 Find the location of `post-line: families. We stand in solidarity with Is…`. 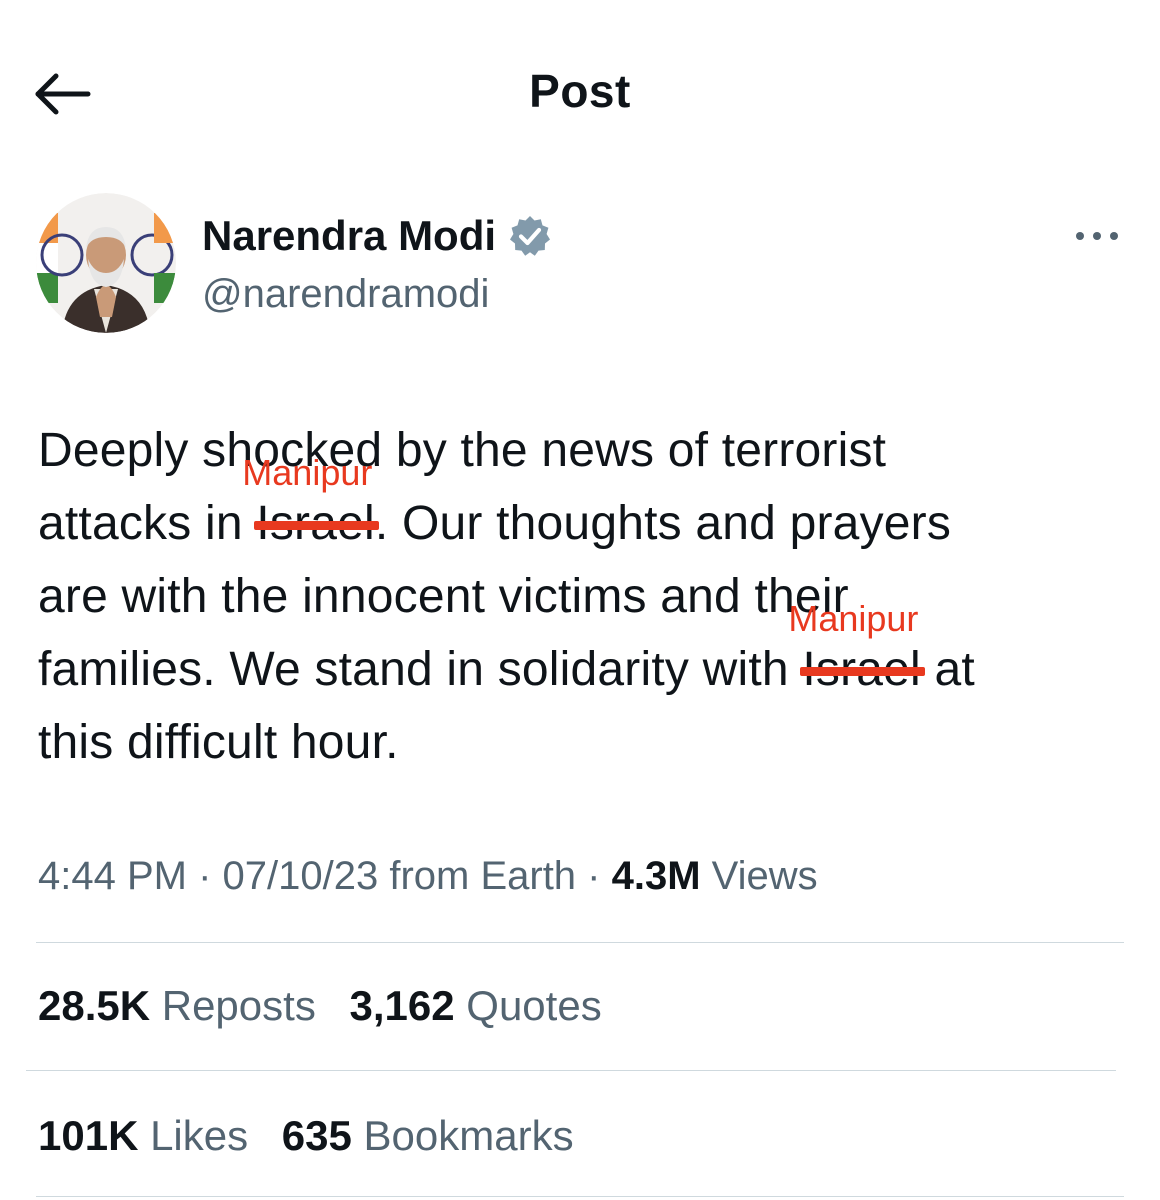

post-line: families. We stand in solidarity with Is… is located at coordinates (583, 652).